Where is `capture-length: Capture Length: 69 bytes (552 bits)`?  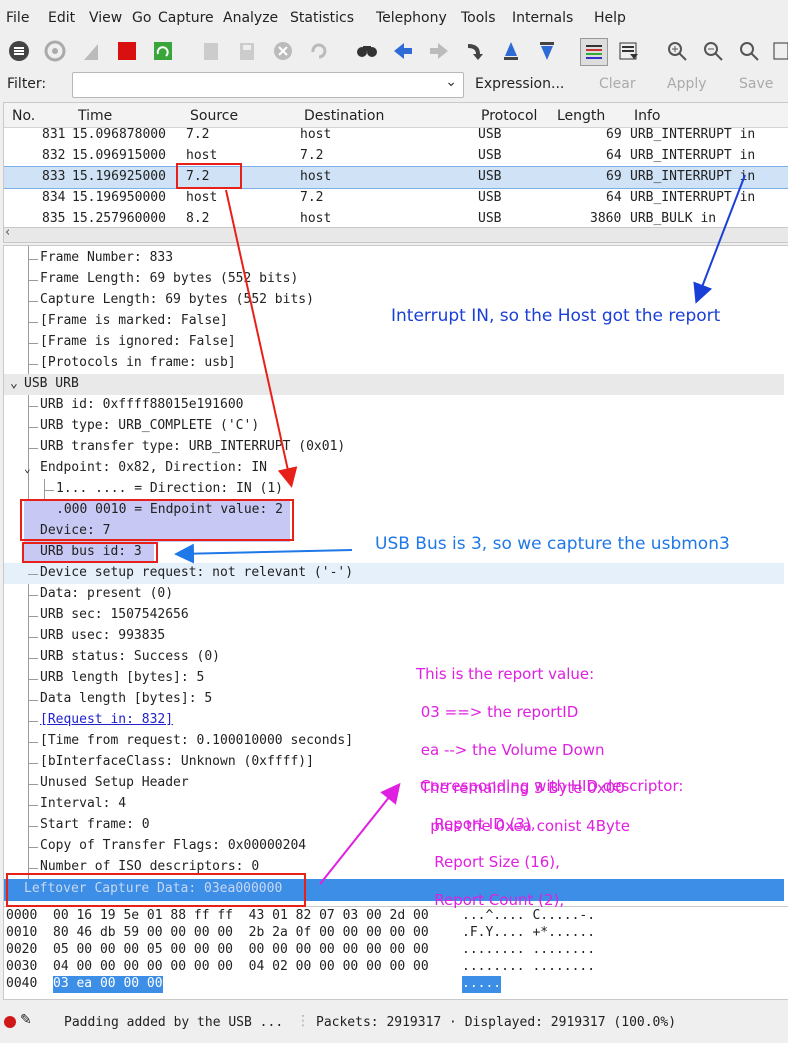 capture-length: Capture Length: 69 bytes (552 bits) is located at coordinates (177, 299).